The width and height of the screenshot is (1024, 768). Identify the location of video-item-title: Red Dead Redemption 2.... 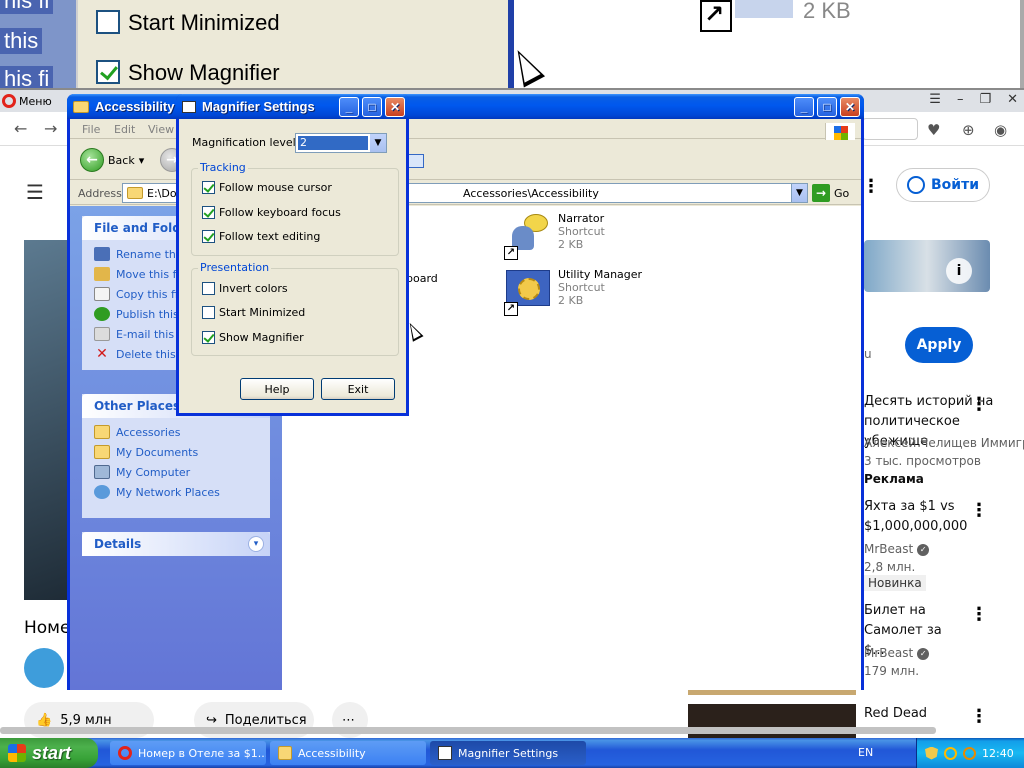
(914, 716).